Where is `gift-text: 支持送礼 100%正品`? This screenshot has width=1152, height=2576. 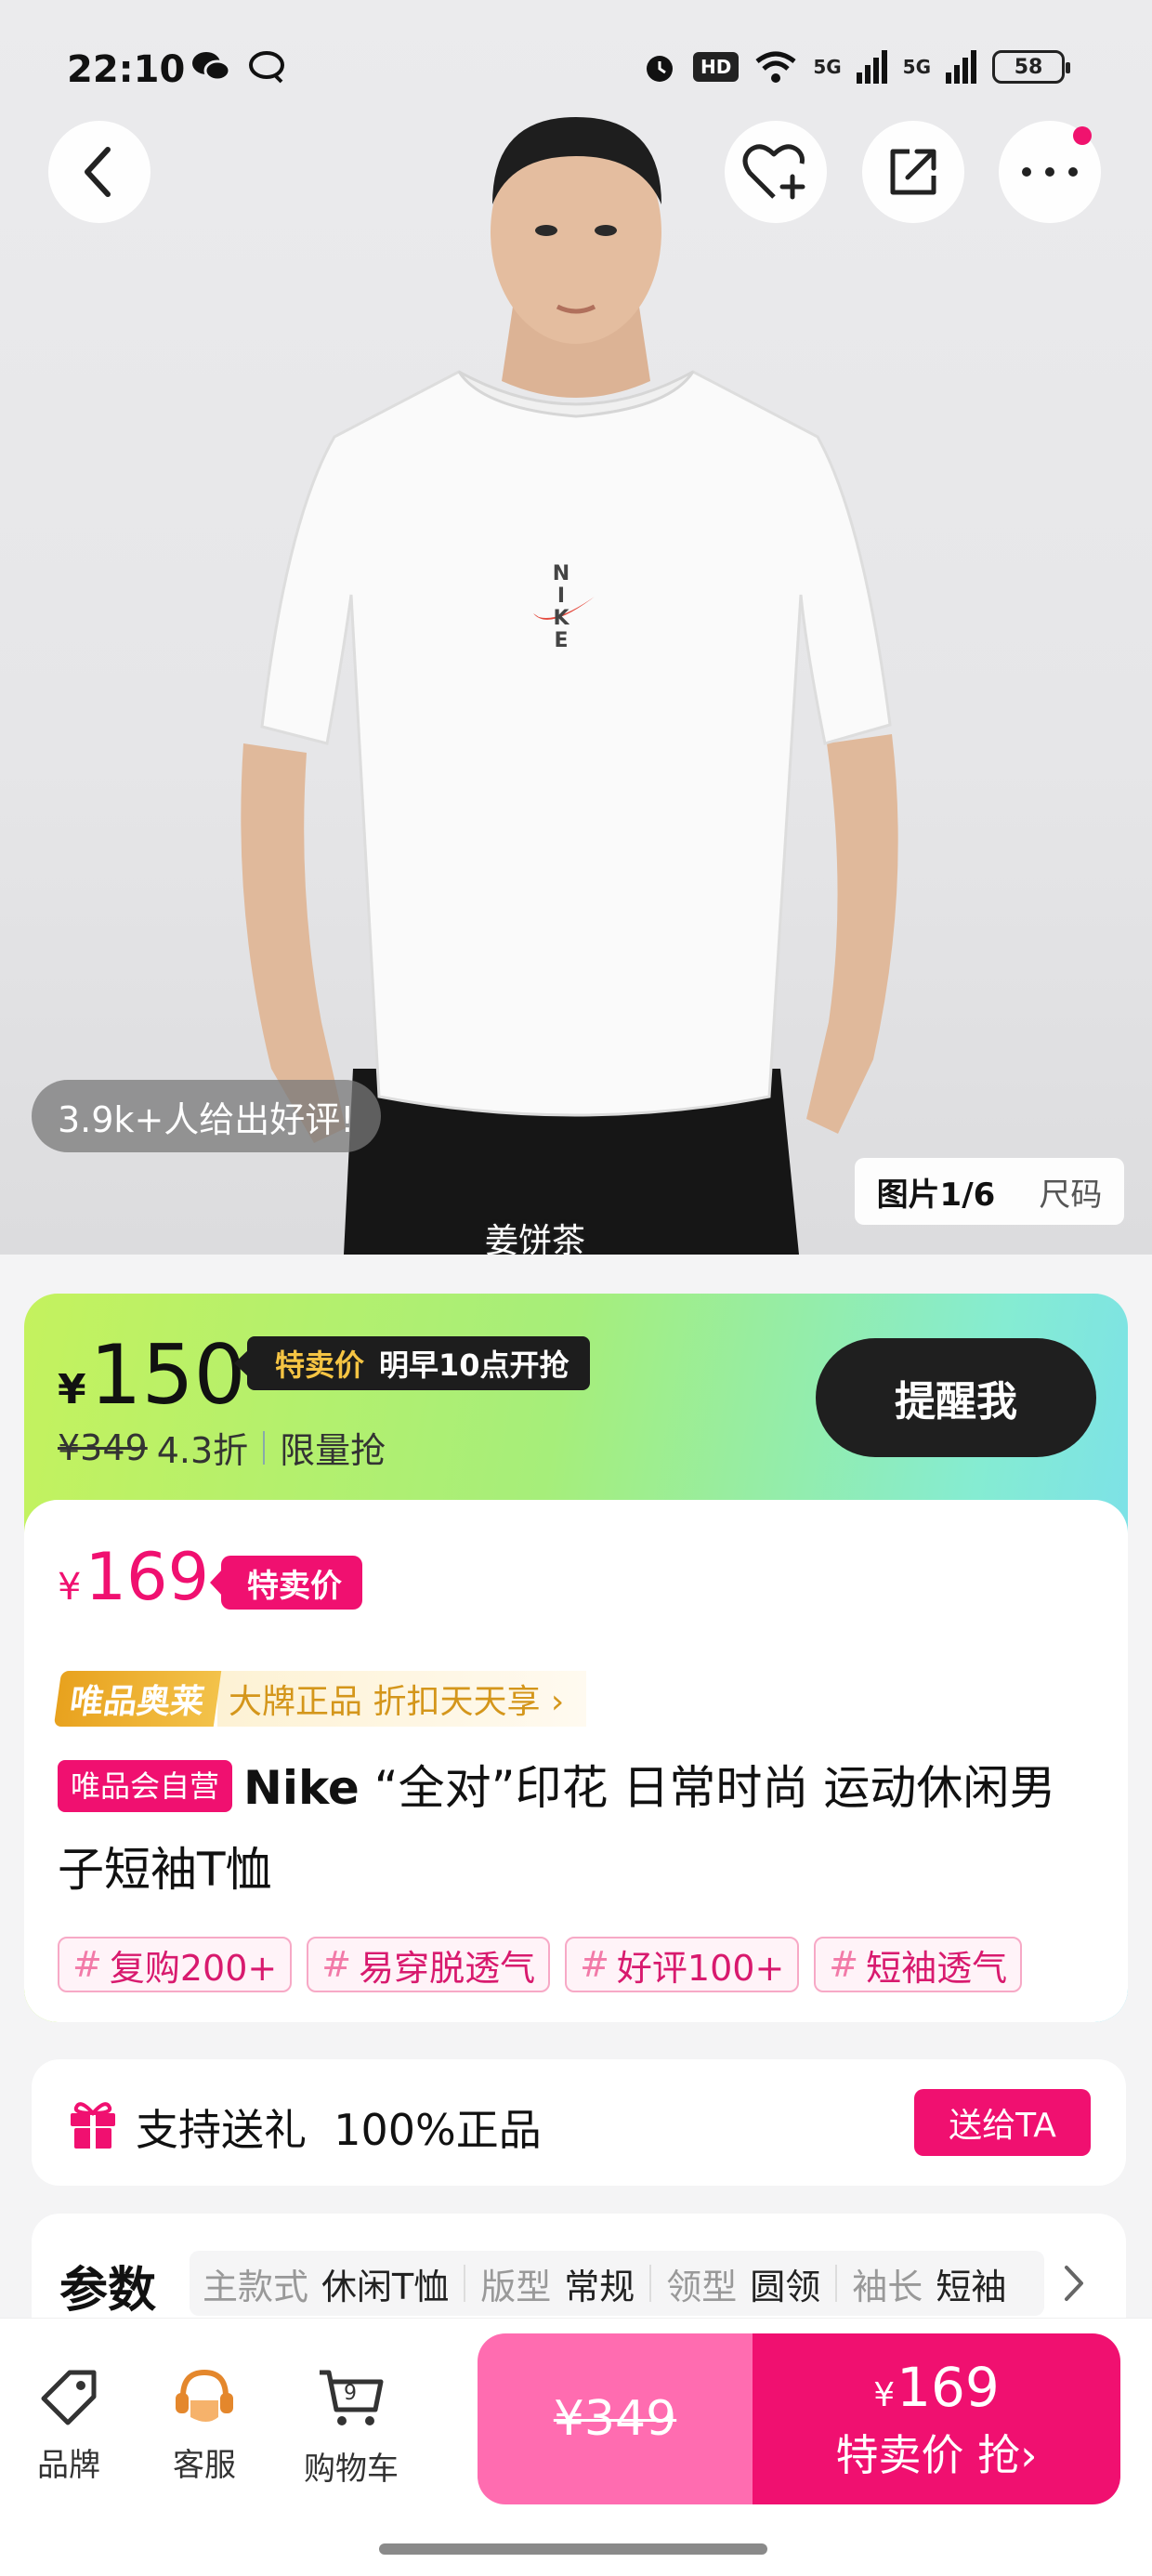 gift-text: 支持送礼 100%正品 is located at coordinates (339, 2130).